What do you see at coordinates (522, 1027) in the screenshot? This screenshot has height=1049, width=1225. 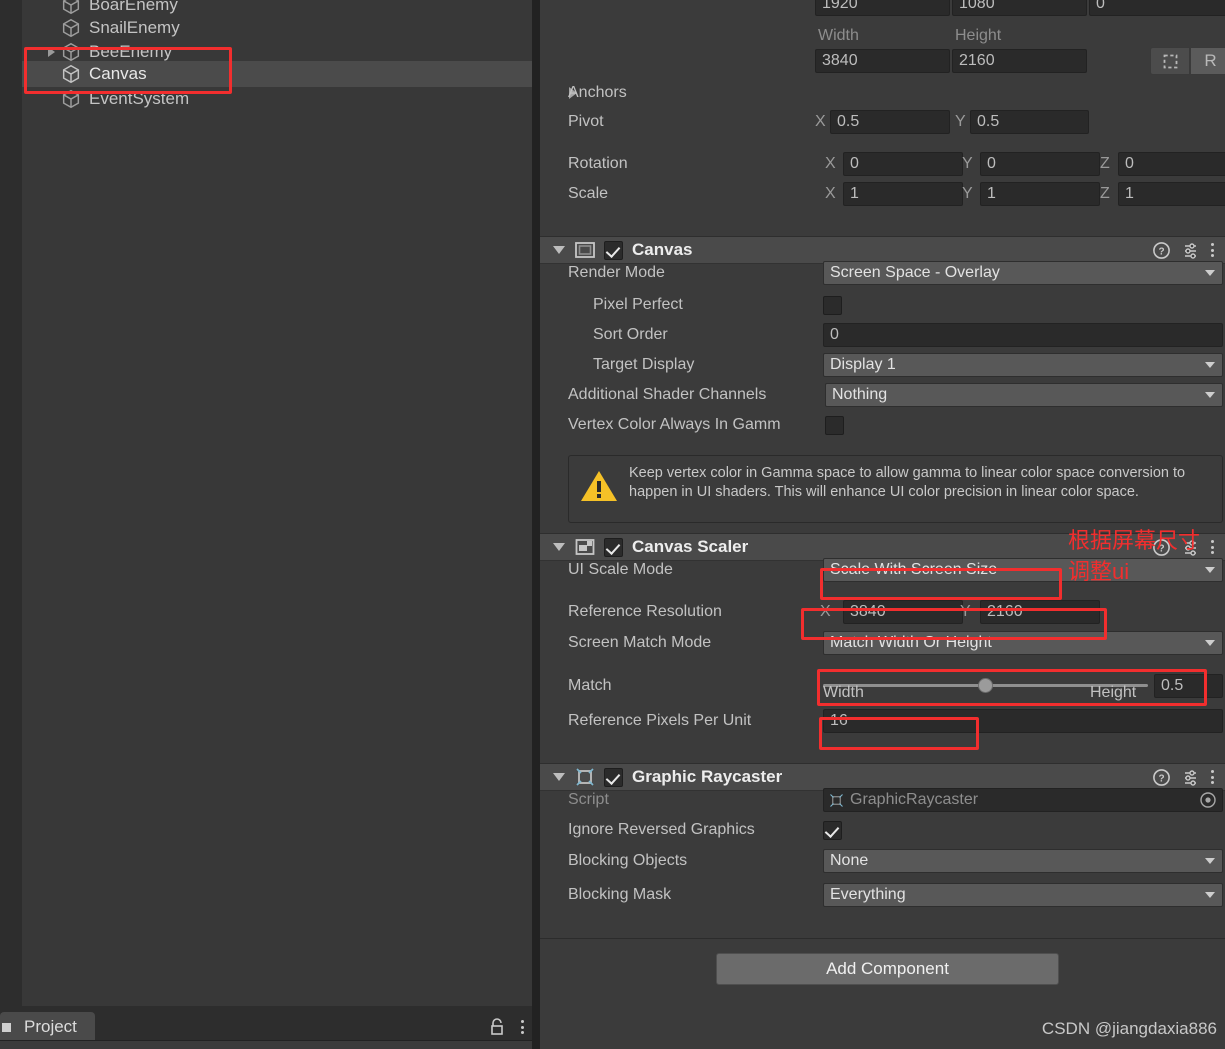 I see `kebab-menu-icon` at bounding box center [522, 1027].